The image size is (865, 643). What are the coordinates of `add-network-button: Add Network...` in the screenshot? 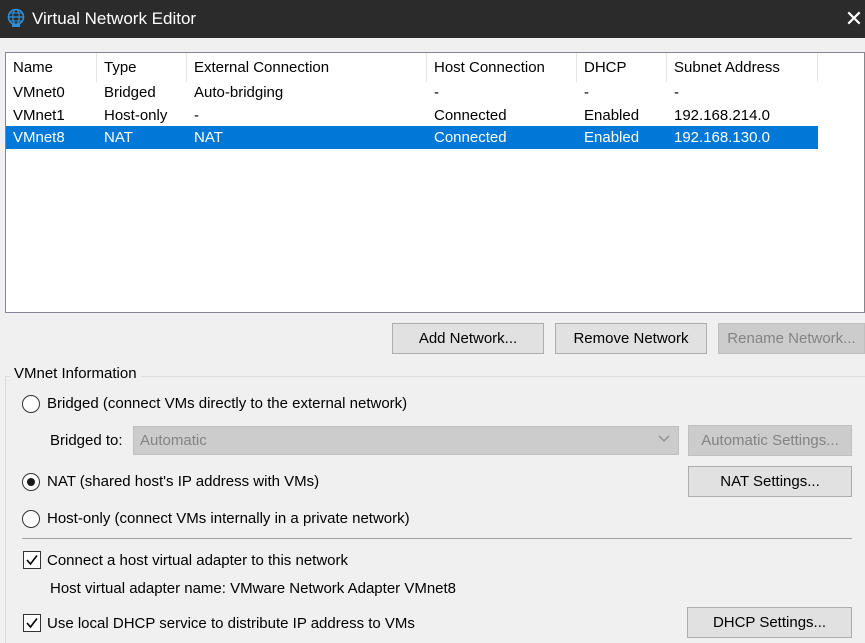 It's located at (468, 338).